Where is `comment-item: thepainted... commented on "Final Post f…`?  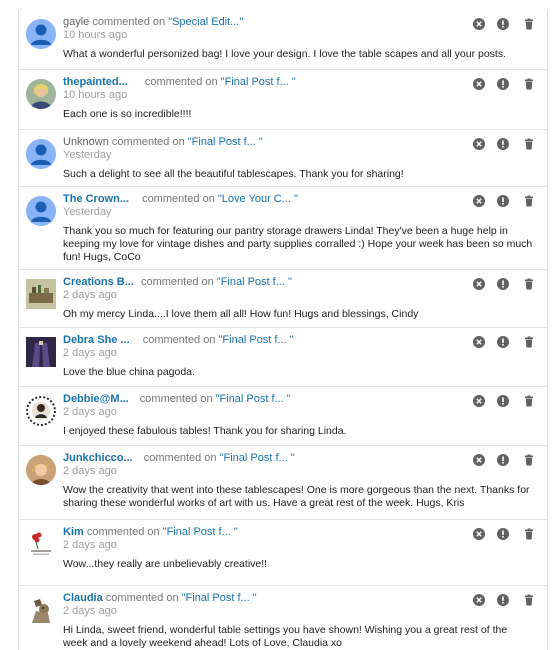 comment-item: thepainted... commented on "Final Post f… is located at coordinates (283, 100).